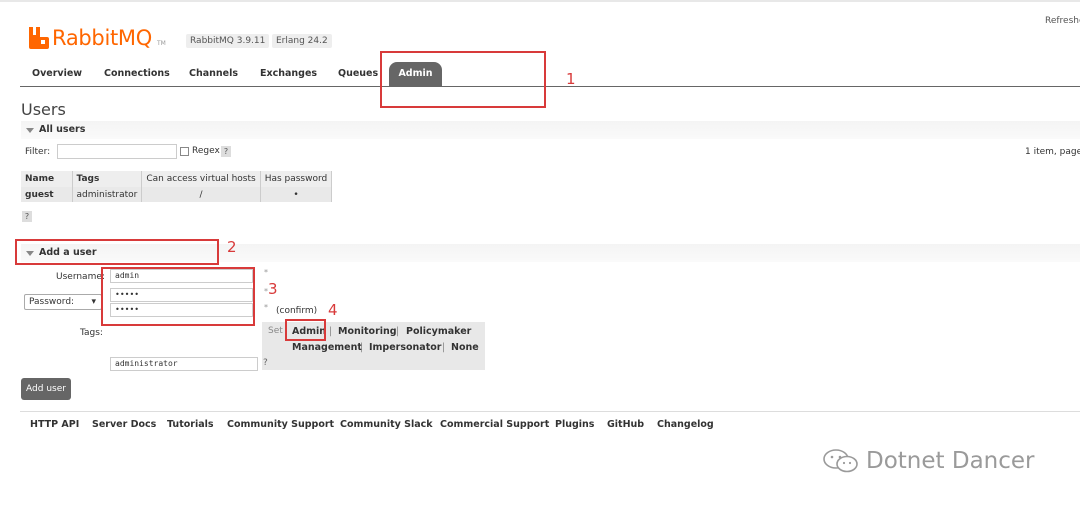 This screenshot has height=507, width=1080. What do you see at coordinates (201, 179) in the screenshot?
I see `column-header-vhosts: Can access virtual hosts` at bounding box center [201, 179].